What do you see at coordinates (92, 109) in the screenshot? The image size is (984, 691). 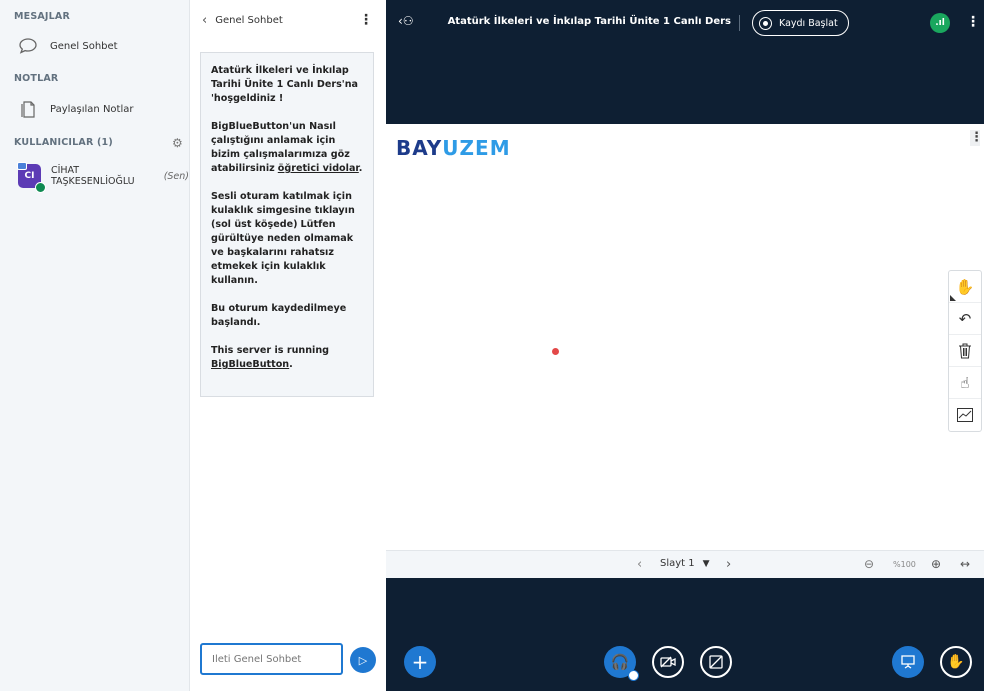 I see `shared-notes-label: Paylaşılan Notlar` at bounding box center [92, 109].